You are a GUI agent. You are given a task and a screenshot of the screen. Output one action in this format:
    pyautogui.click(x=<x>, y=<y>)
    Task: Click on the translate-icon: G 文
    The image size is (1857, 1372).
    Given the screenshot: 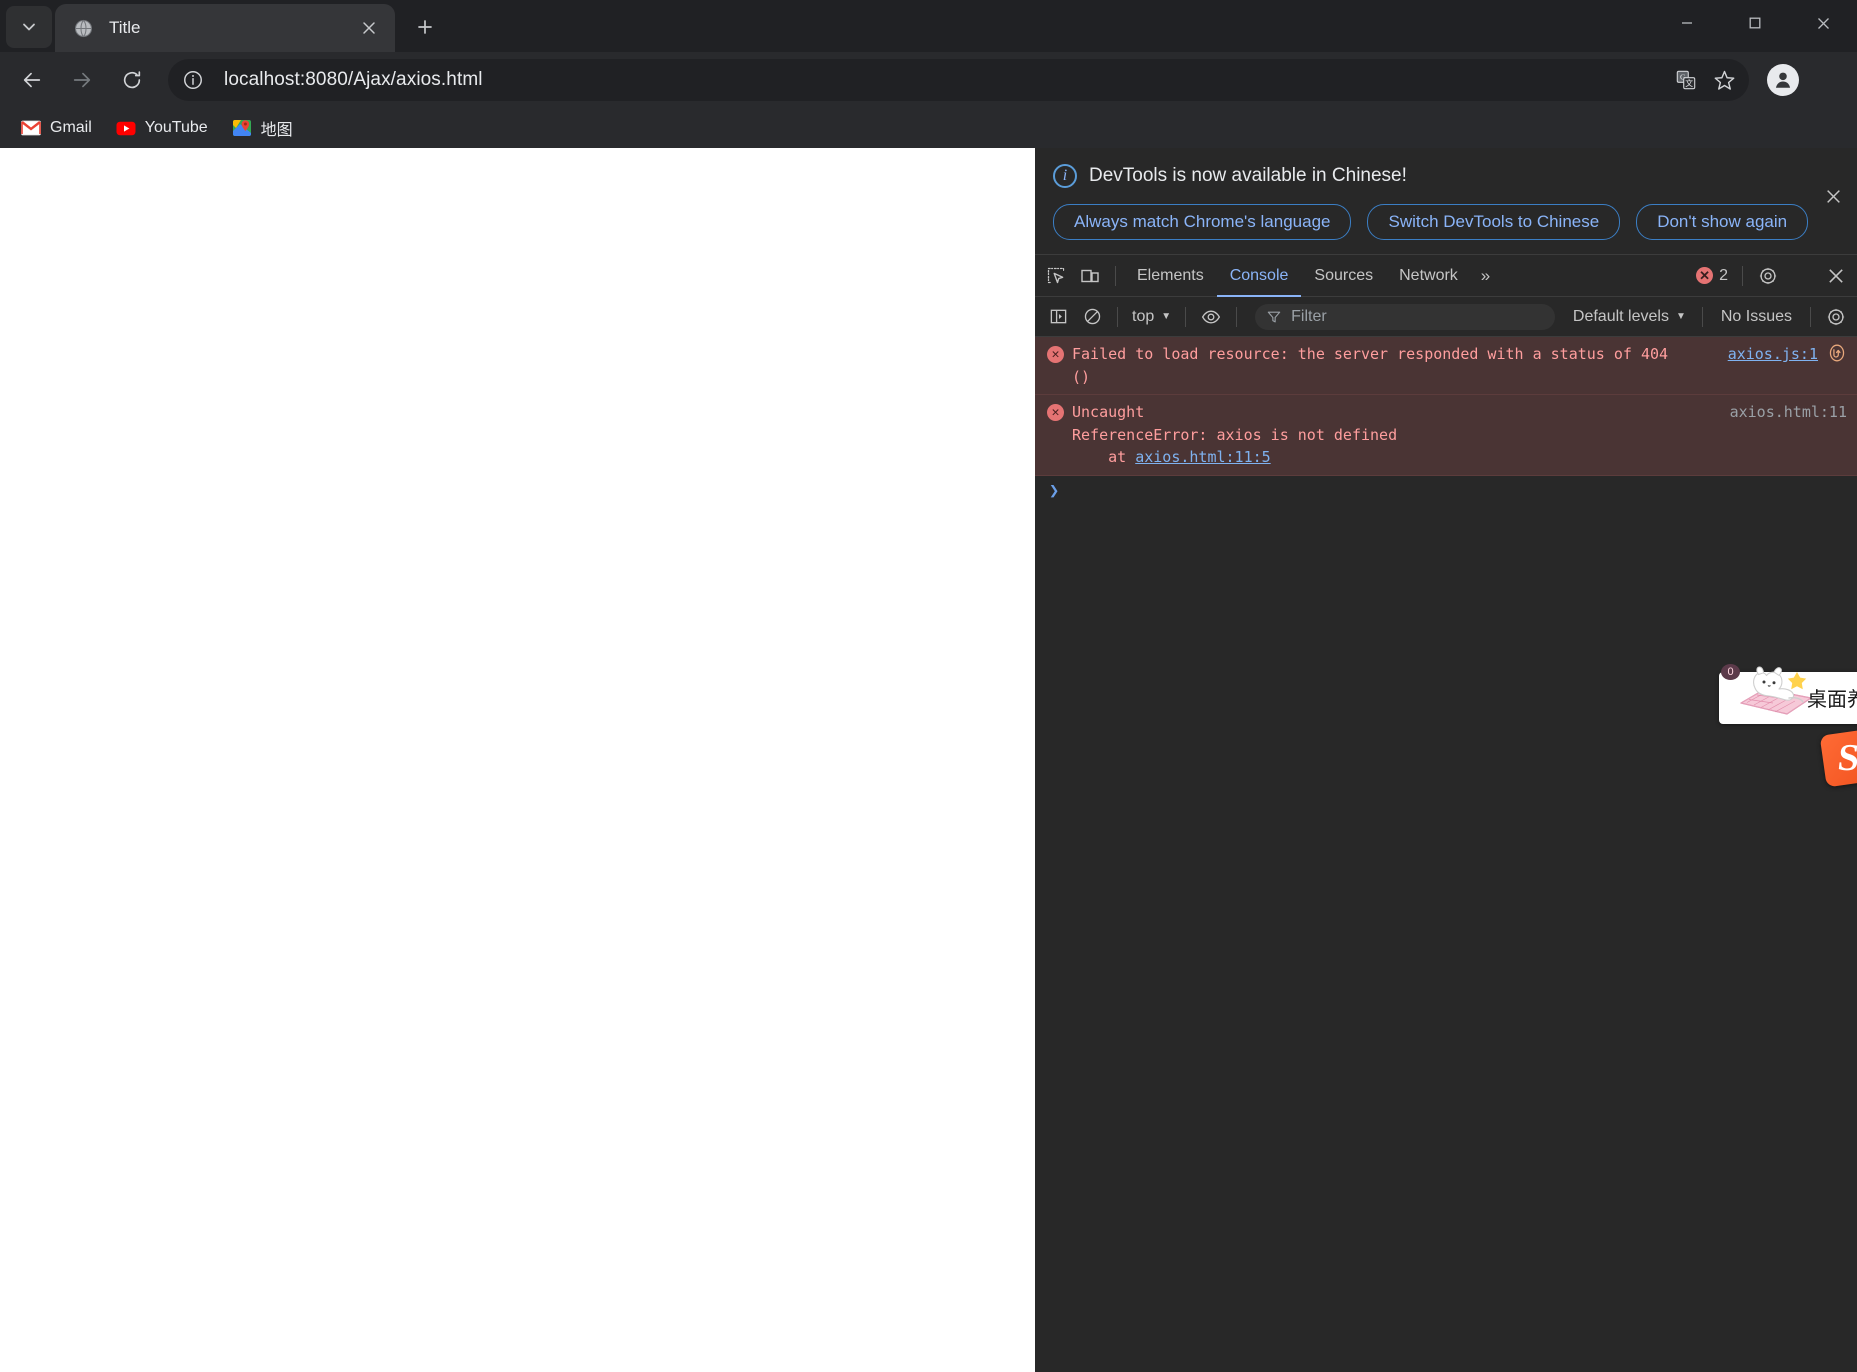 What is the action you would take?
    pyautogui.click(x=1686, y=80)
    